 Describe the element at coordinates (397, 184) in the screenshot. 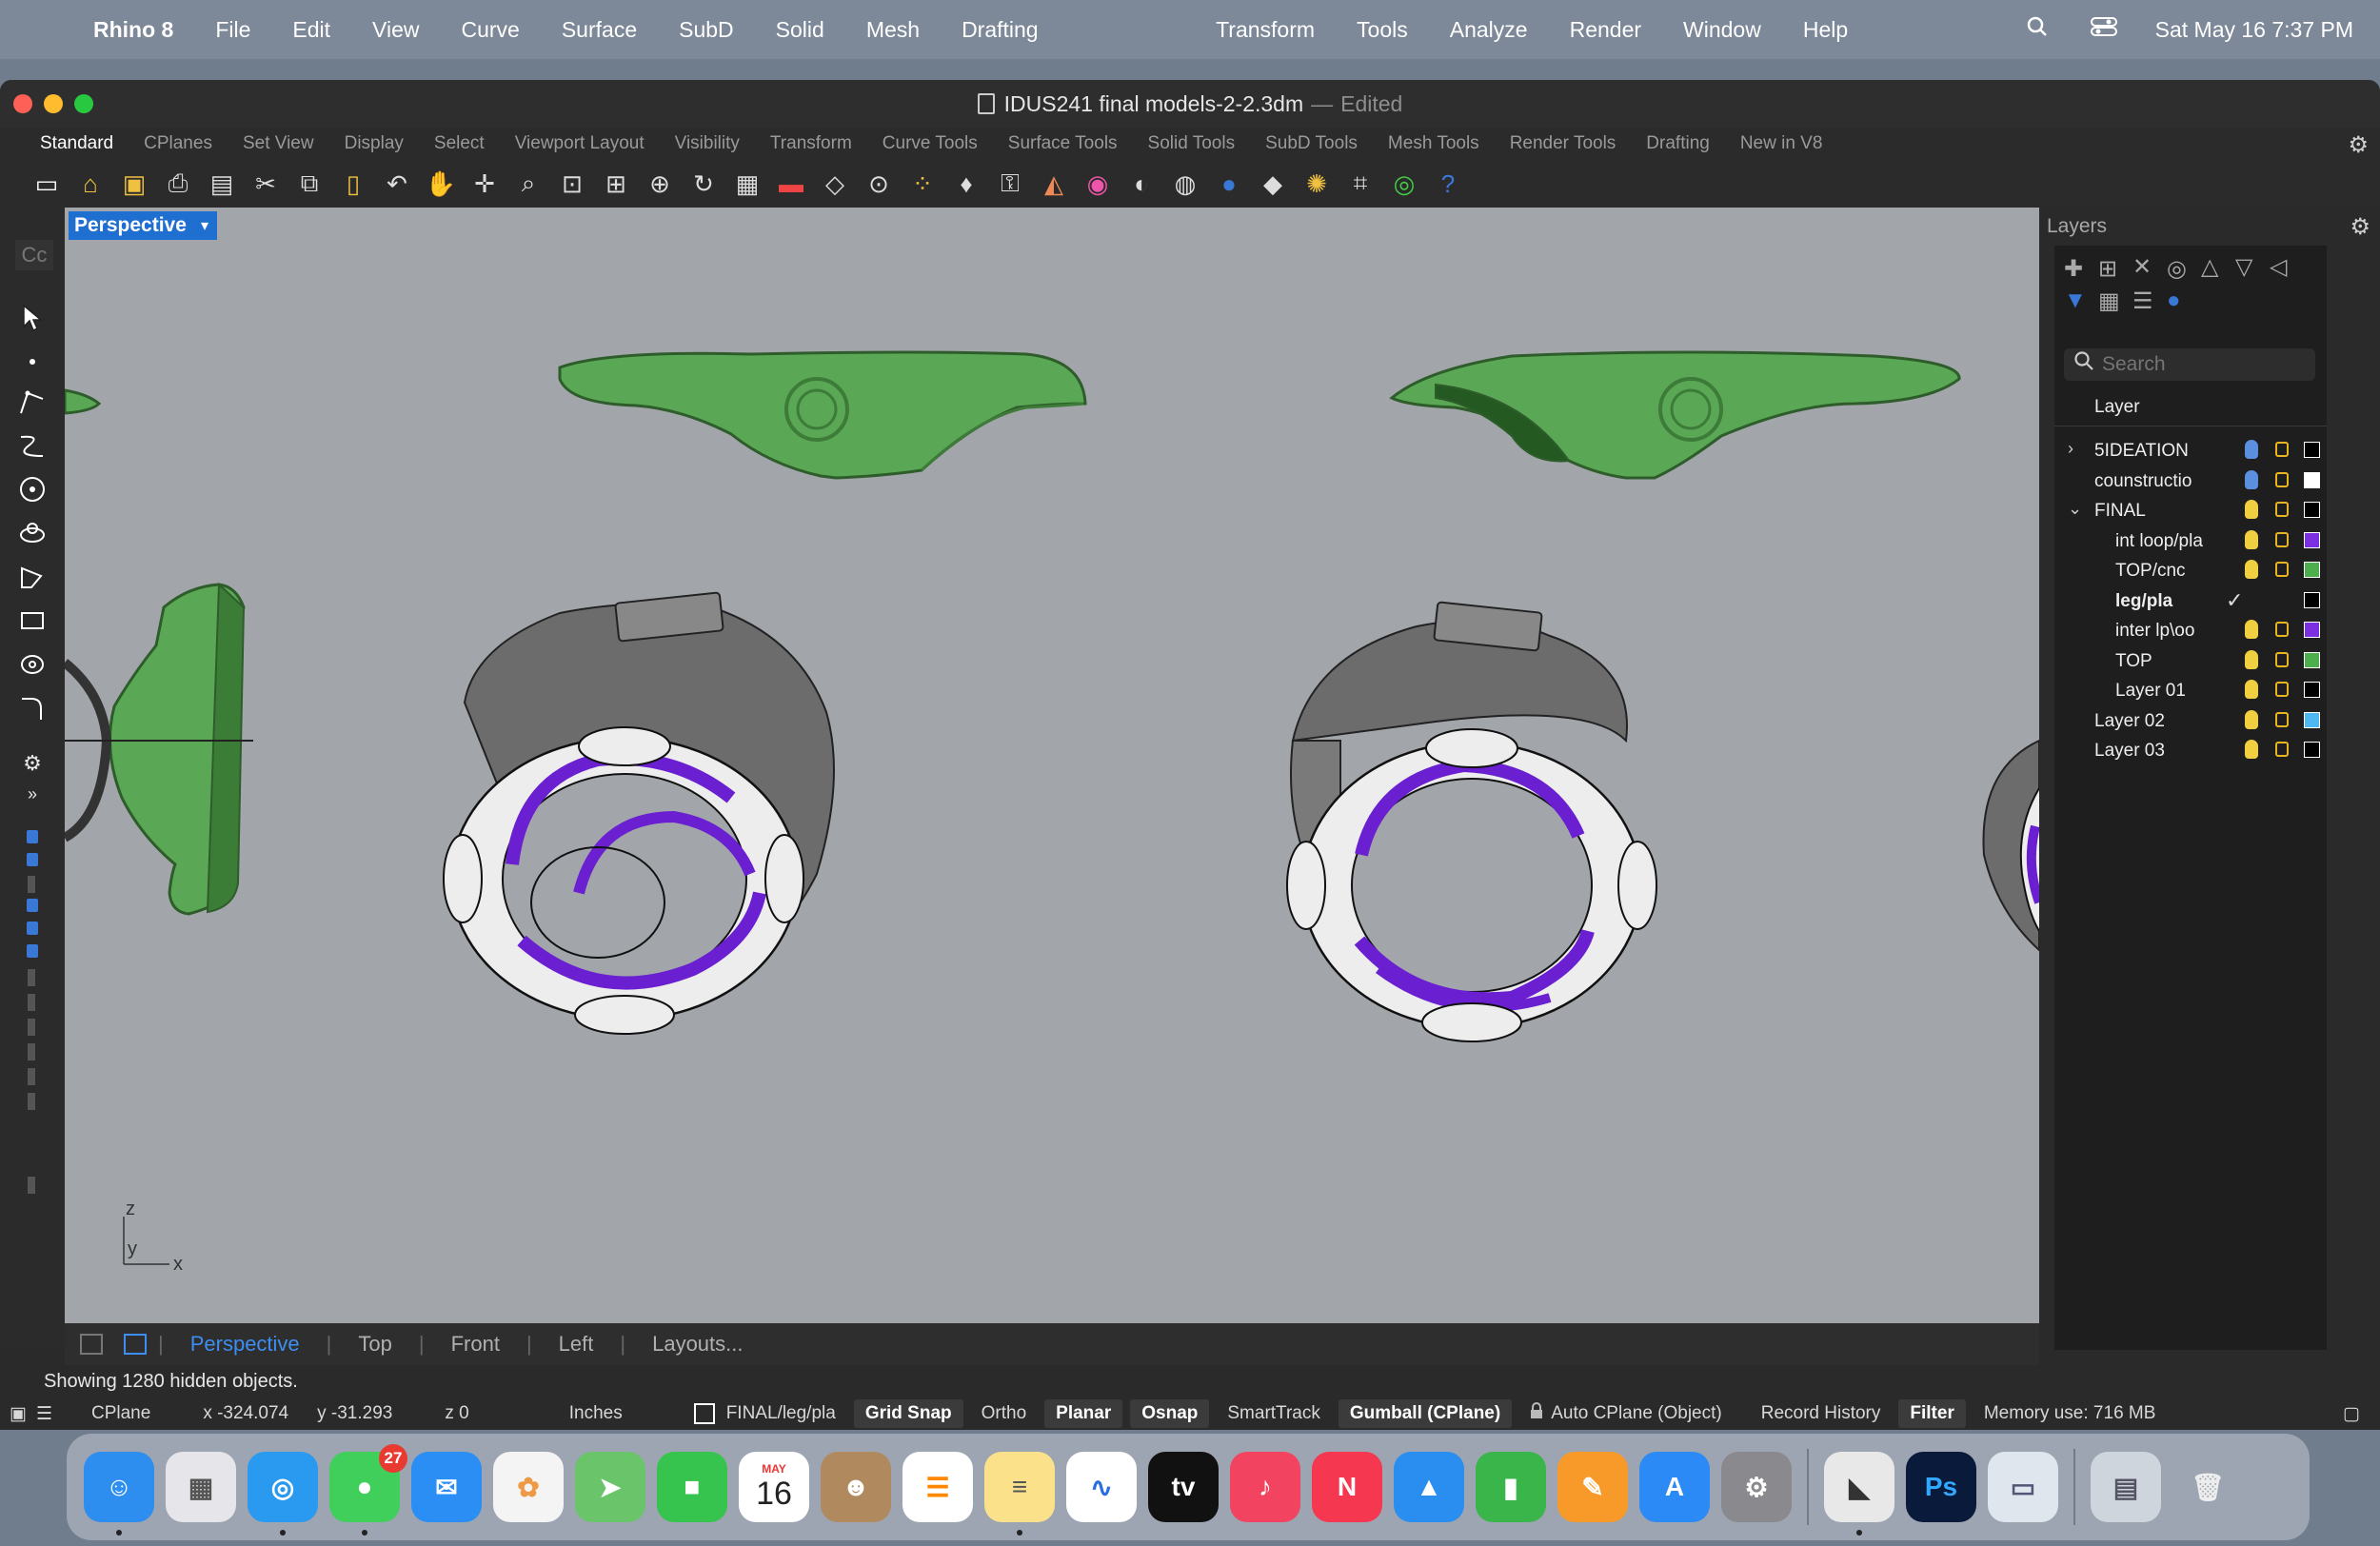

I see `undo-icon: ↶` at that location.